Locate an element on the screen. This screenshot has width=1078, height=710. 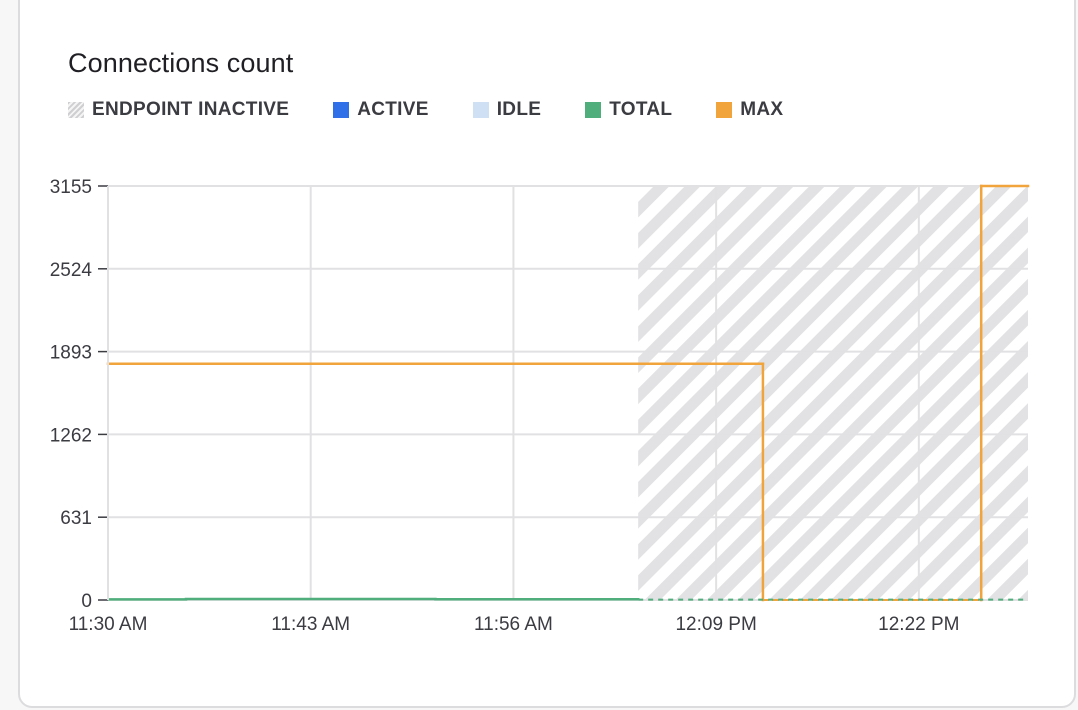
y-tick-label: 3155 is located at coordinates (71, 187).